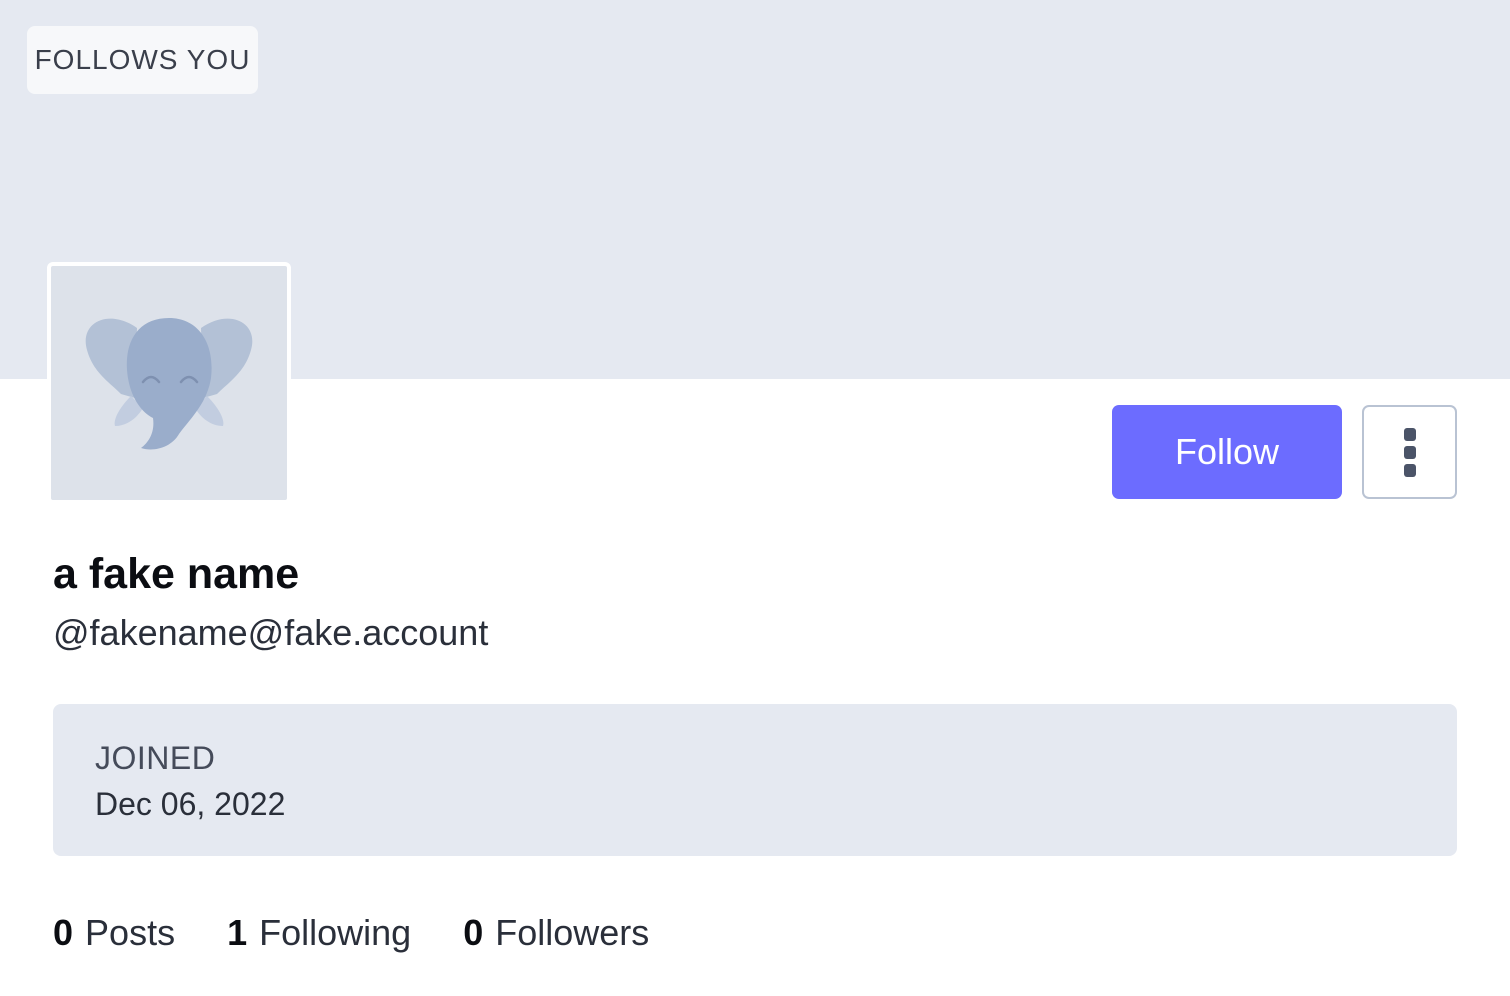 This screenshot has width=1510, height=996. I want to click on stat-count: 1, so click(237, 932).